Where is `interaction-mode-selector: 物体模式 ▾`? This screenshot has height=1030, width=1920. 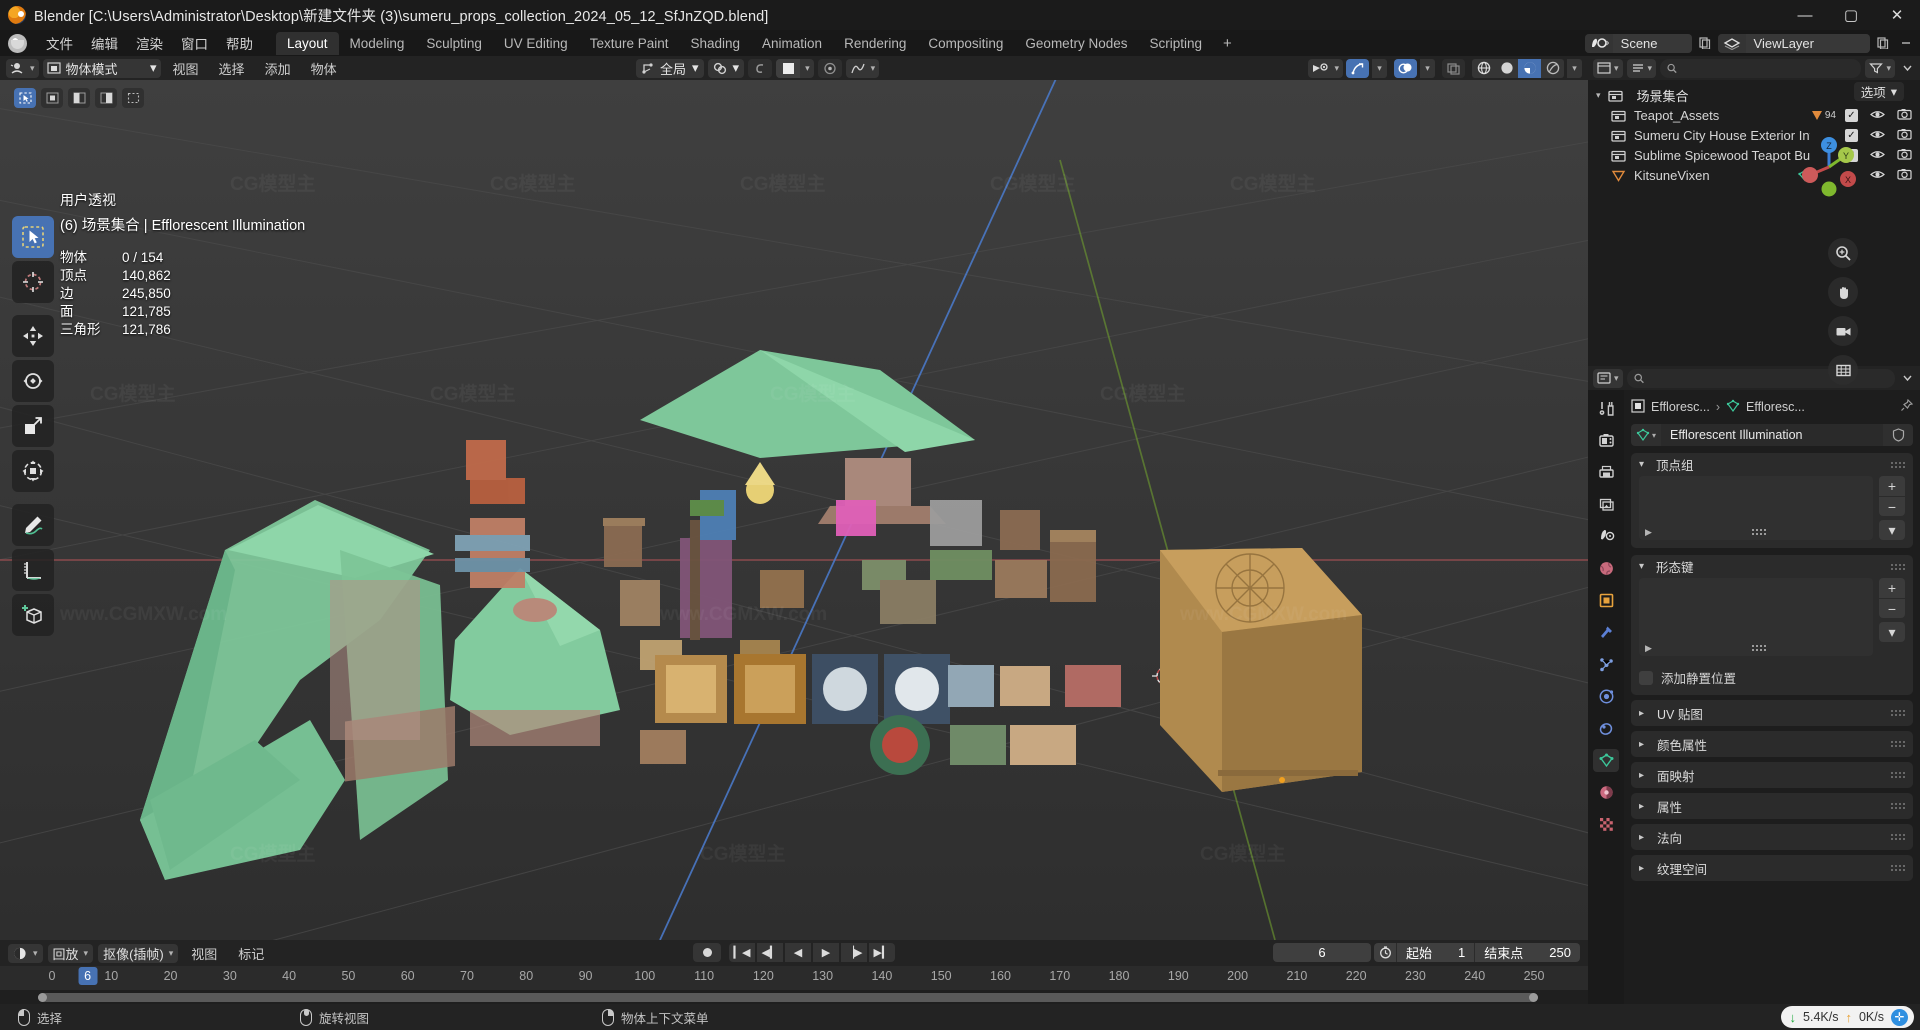 interaction-mode-selector: 物体模式 ▾ is located at coordinates (101, 68).